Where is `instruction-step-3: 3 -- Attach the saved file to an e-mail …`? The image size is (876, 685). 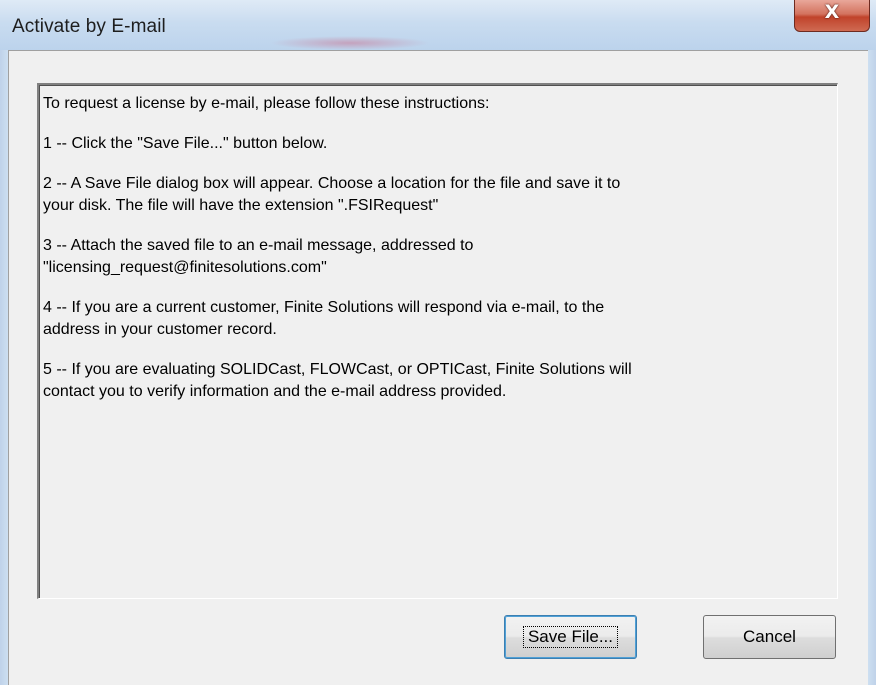
instruction-step-3: 3 -- Attach the saved file to an e-mail … is located at coordinates (258, 256).